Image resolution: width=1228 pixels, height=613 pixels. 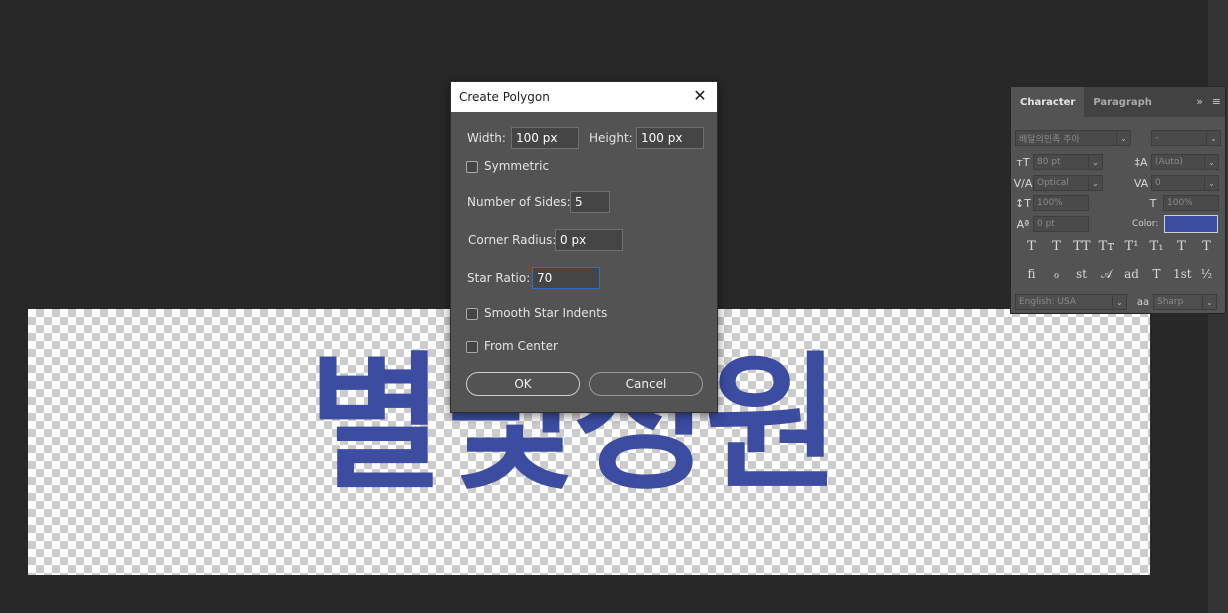 What do you see at coordinates (512, 240) in the screenshot?
I see `corner-radius-label: Corner Radius:` at bounding box center [512, 240].